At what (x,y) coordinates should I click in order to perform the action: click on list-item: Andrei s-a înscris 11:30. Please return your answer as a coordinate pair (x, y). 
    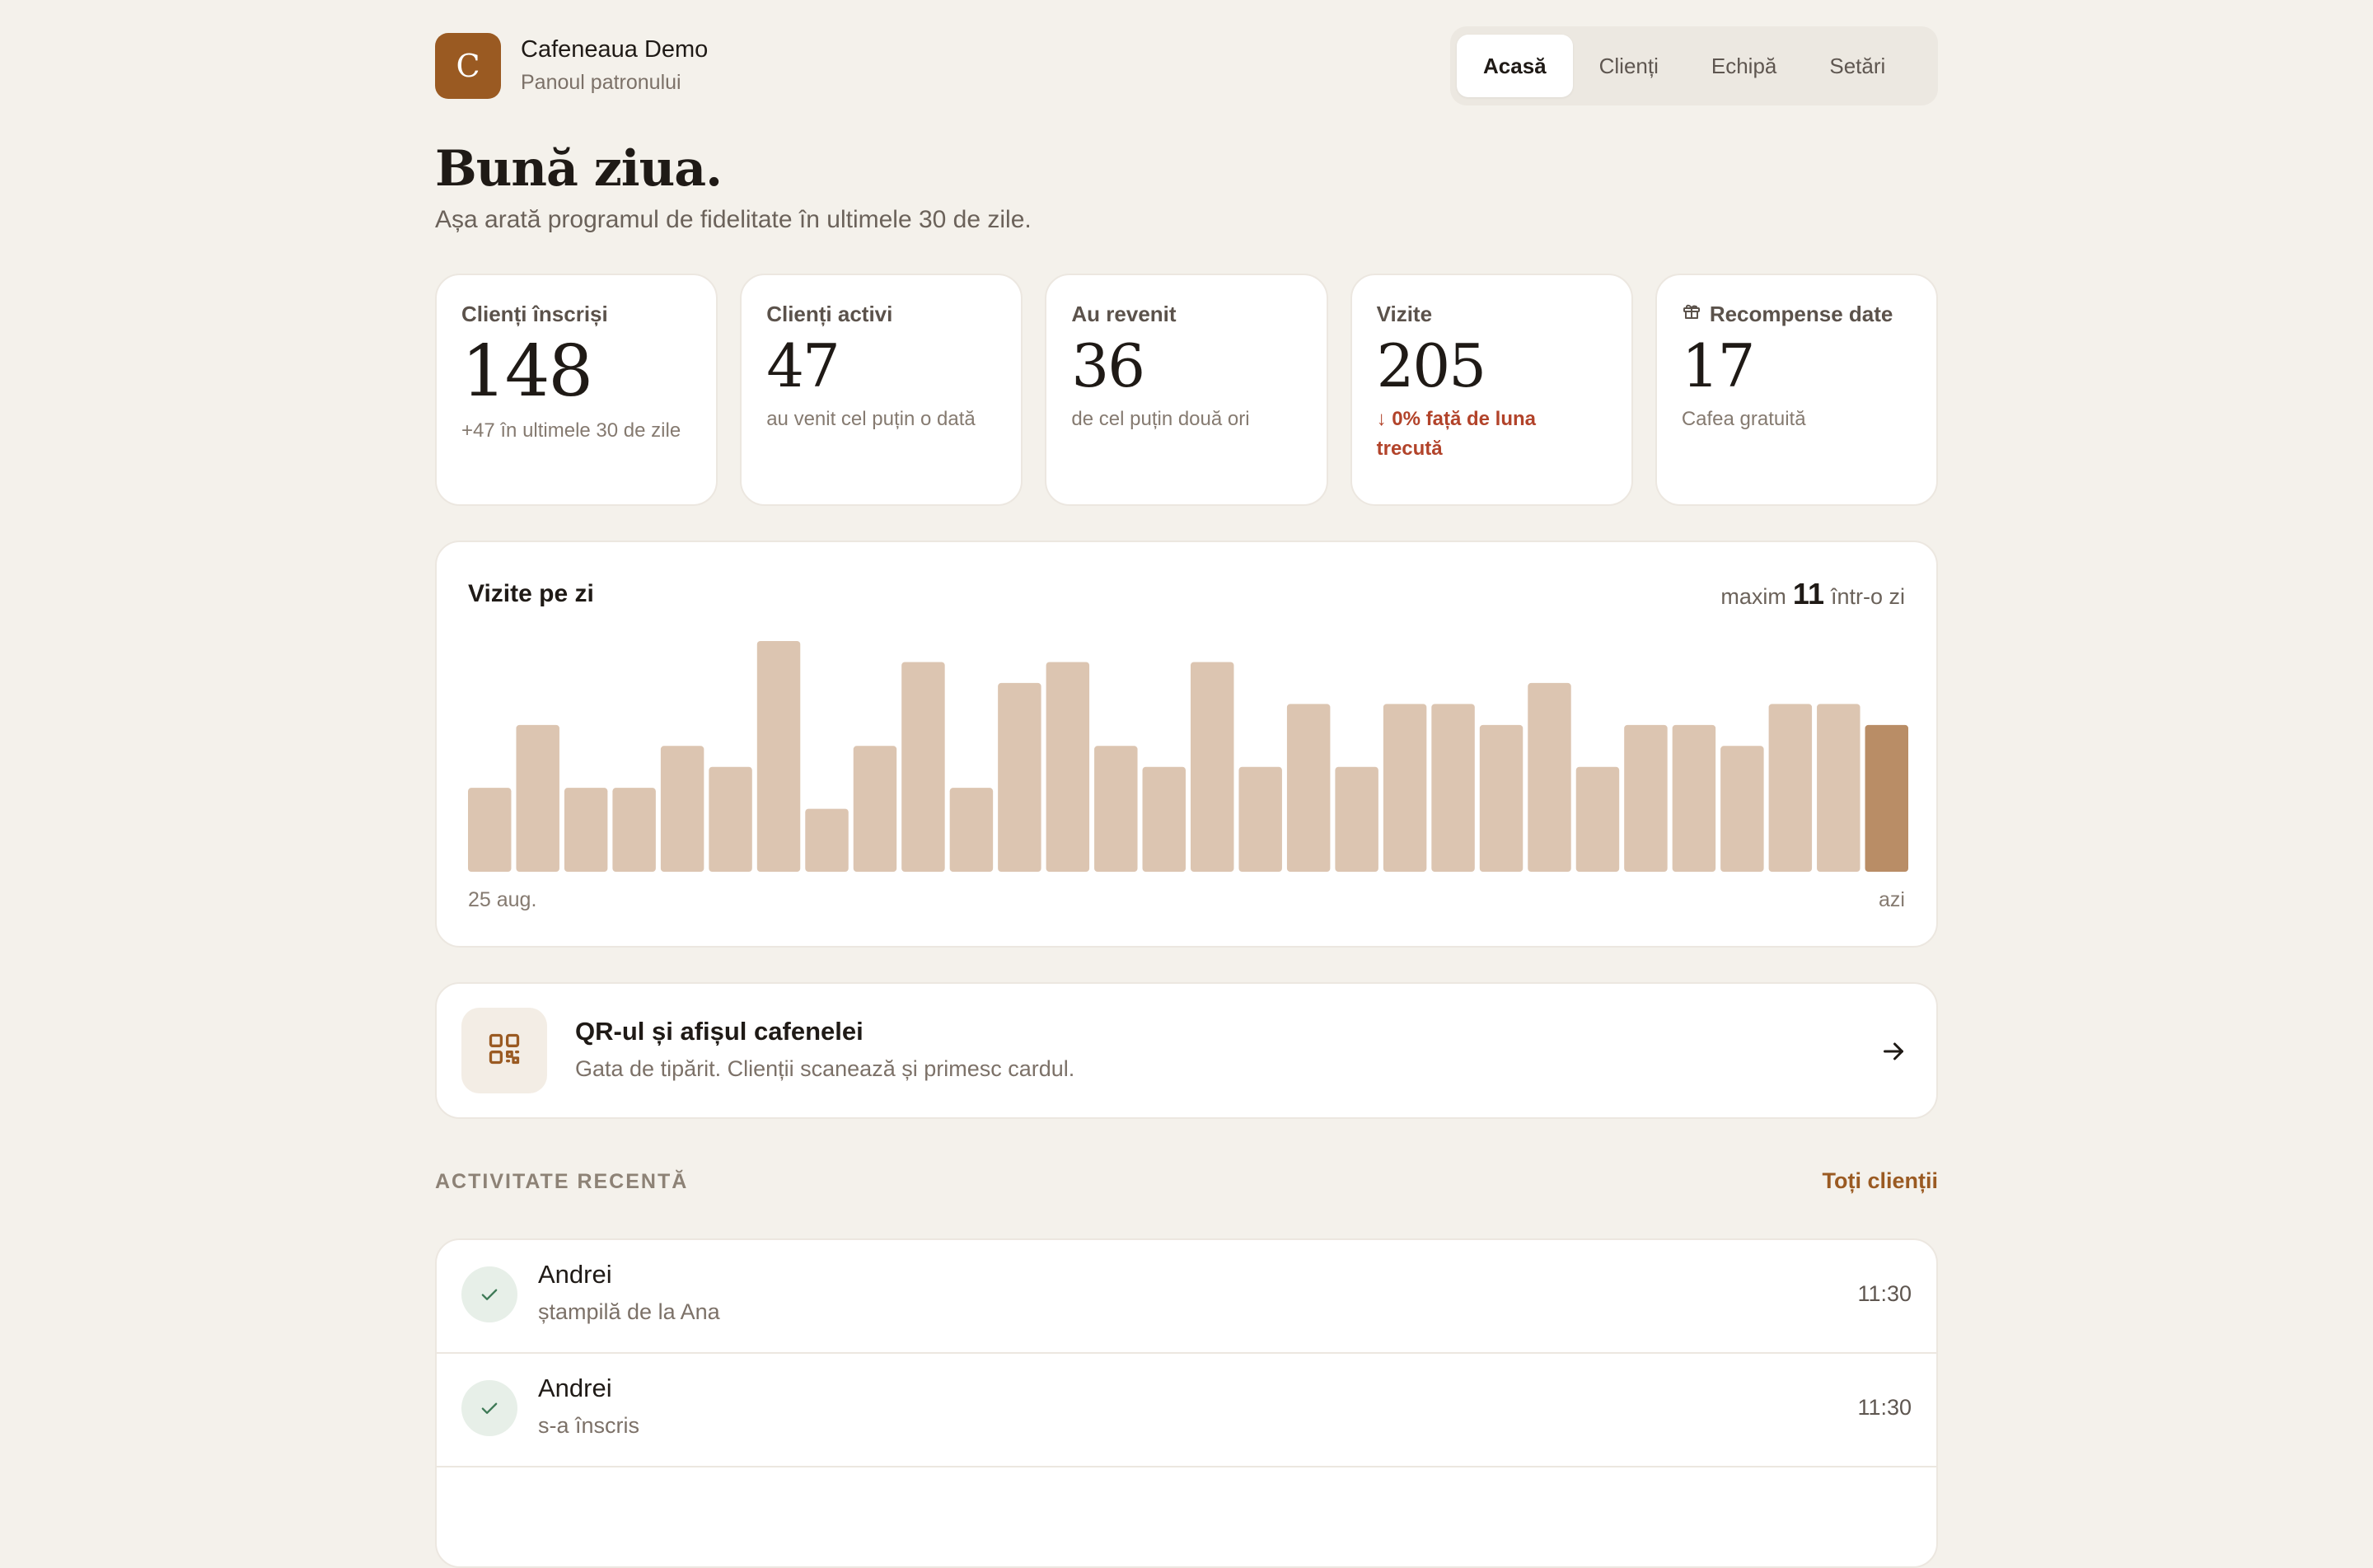
    Looking at the image, I should click on (1186, 1410).